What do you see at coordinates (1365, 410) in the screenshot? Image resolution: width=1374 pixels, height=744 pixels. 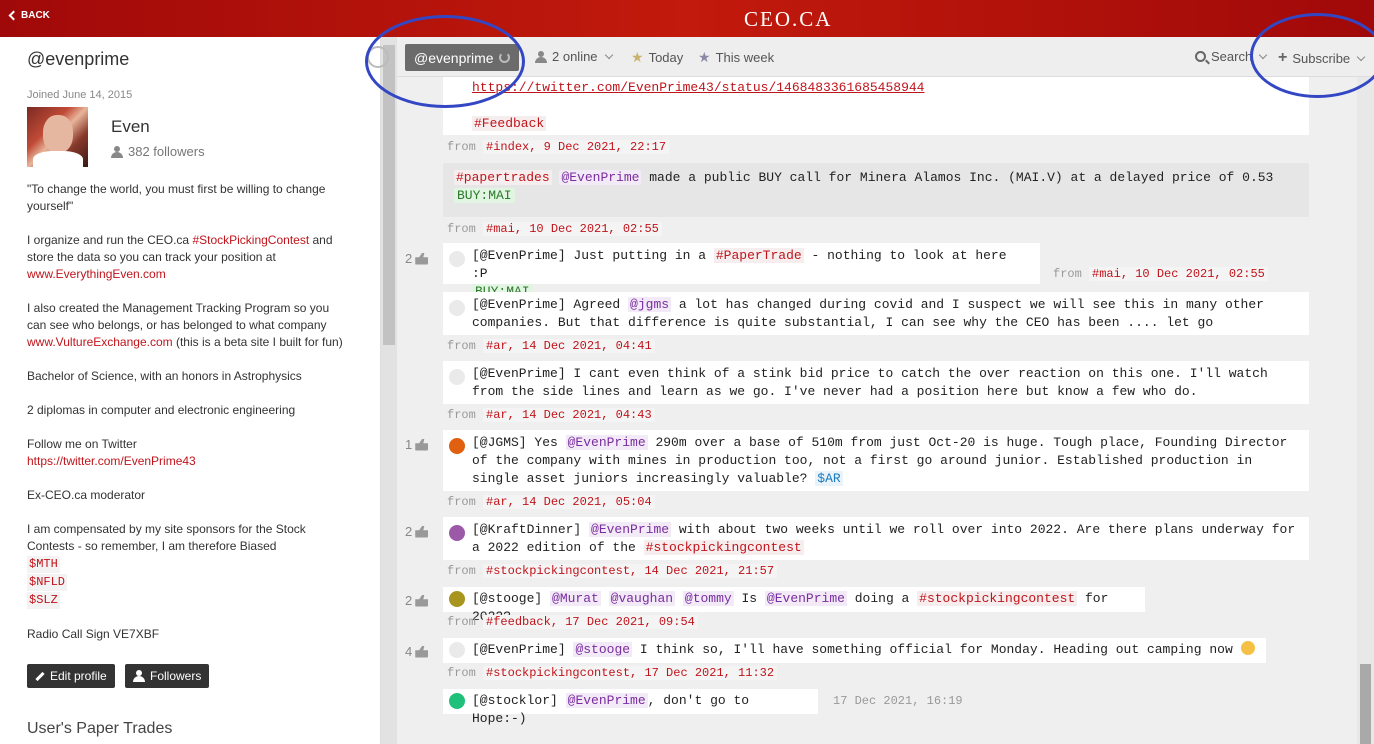 I see `feed-scrollbar` at bounding box center [1365, 410].